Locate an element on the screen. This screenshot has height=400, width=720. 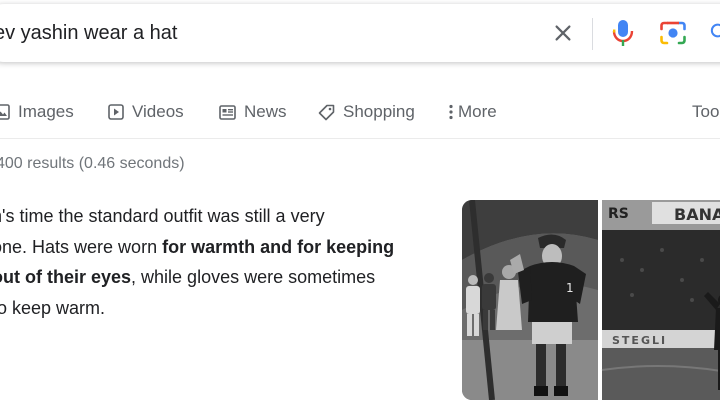
svg-text: BANA is located at coordinates (697, 214).